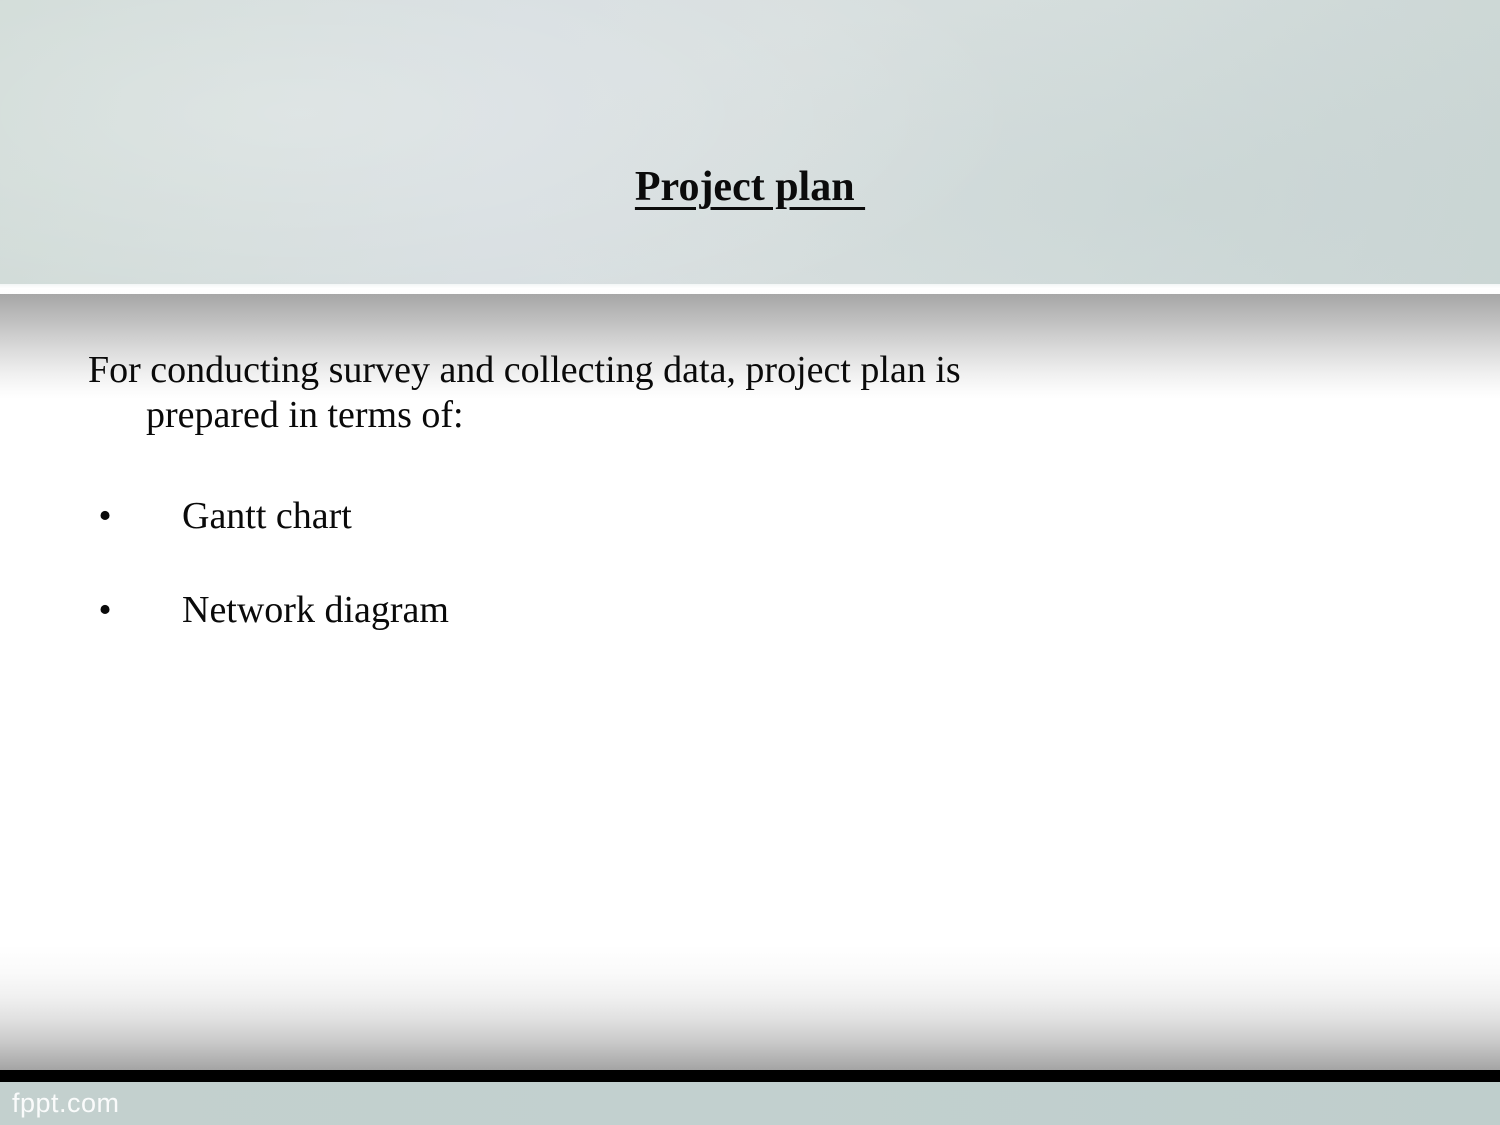  What do you see at coordinates (750, 610) in the screenshot?
I see `list-item: • Network diagram` at bounding box center [750, 610].